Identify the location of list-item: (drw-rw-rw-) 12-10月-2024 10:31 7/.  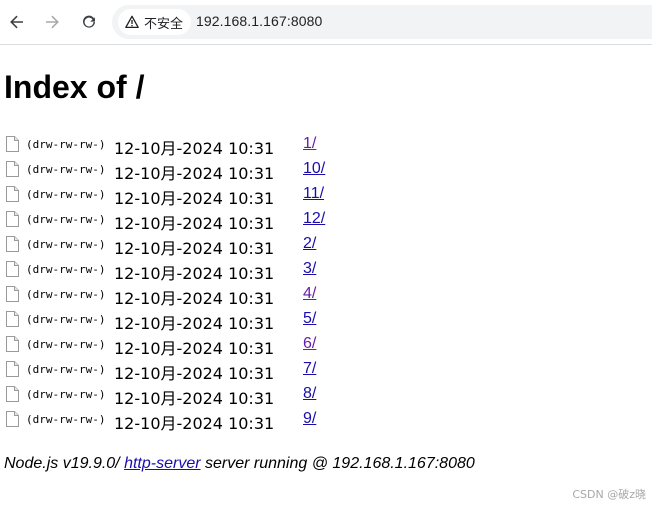
(326, 370).